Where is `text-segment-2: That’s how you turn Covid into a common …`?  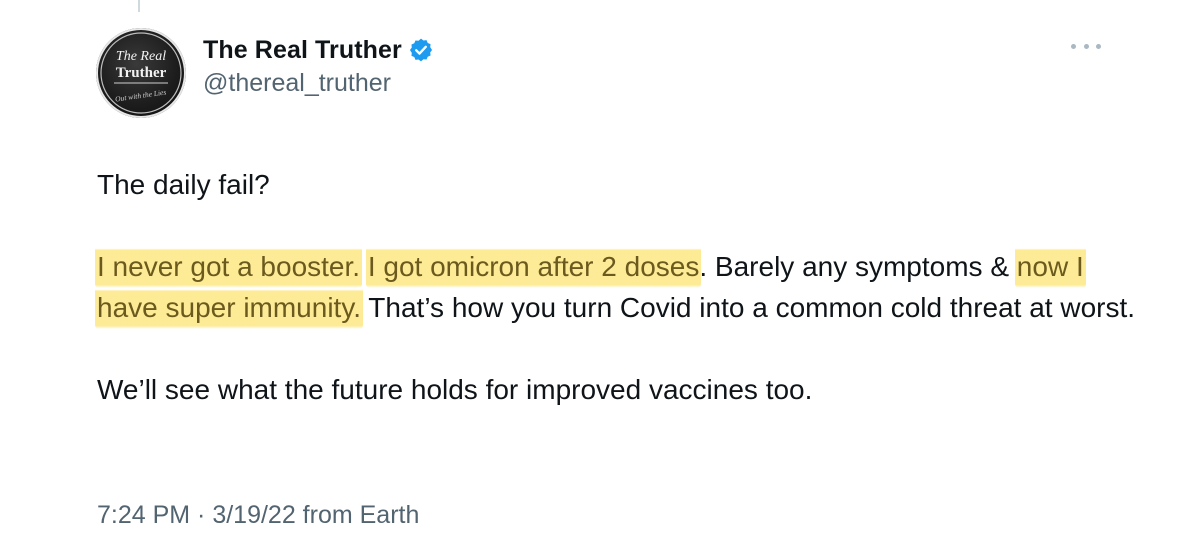 text-segment-2: That’s how you turn Covid into a common … is located at coordinates (748, 307).